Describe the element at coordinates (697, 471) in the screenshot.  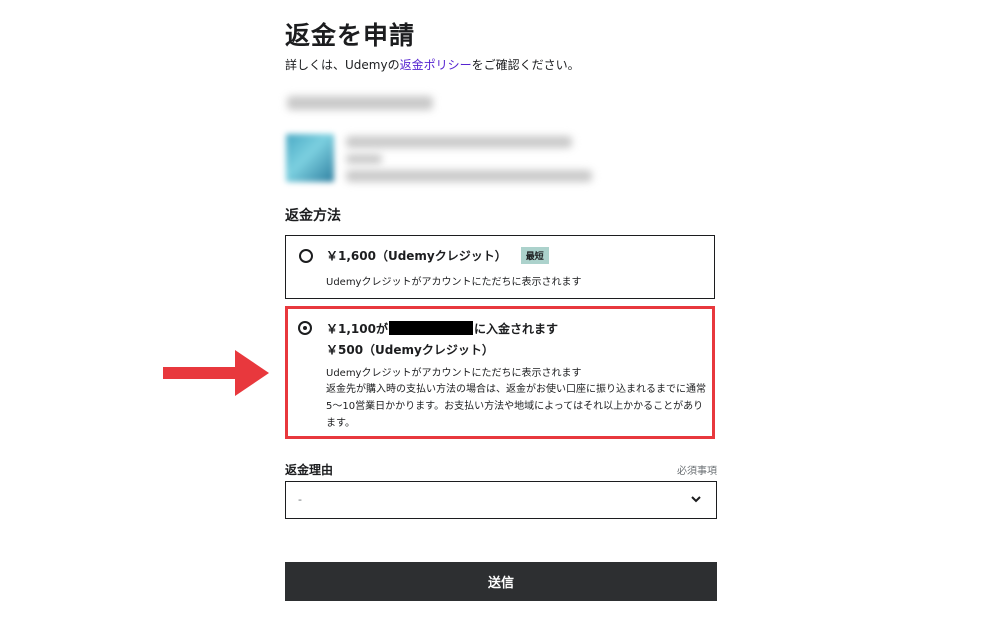
I see `required-indicator: 必須事項` at that location.